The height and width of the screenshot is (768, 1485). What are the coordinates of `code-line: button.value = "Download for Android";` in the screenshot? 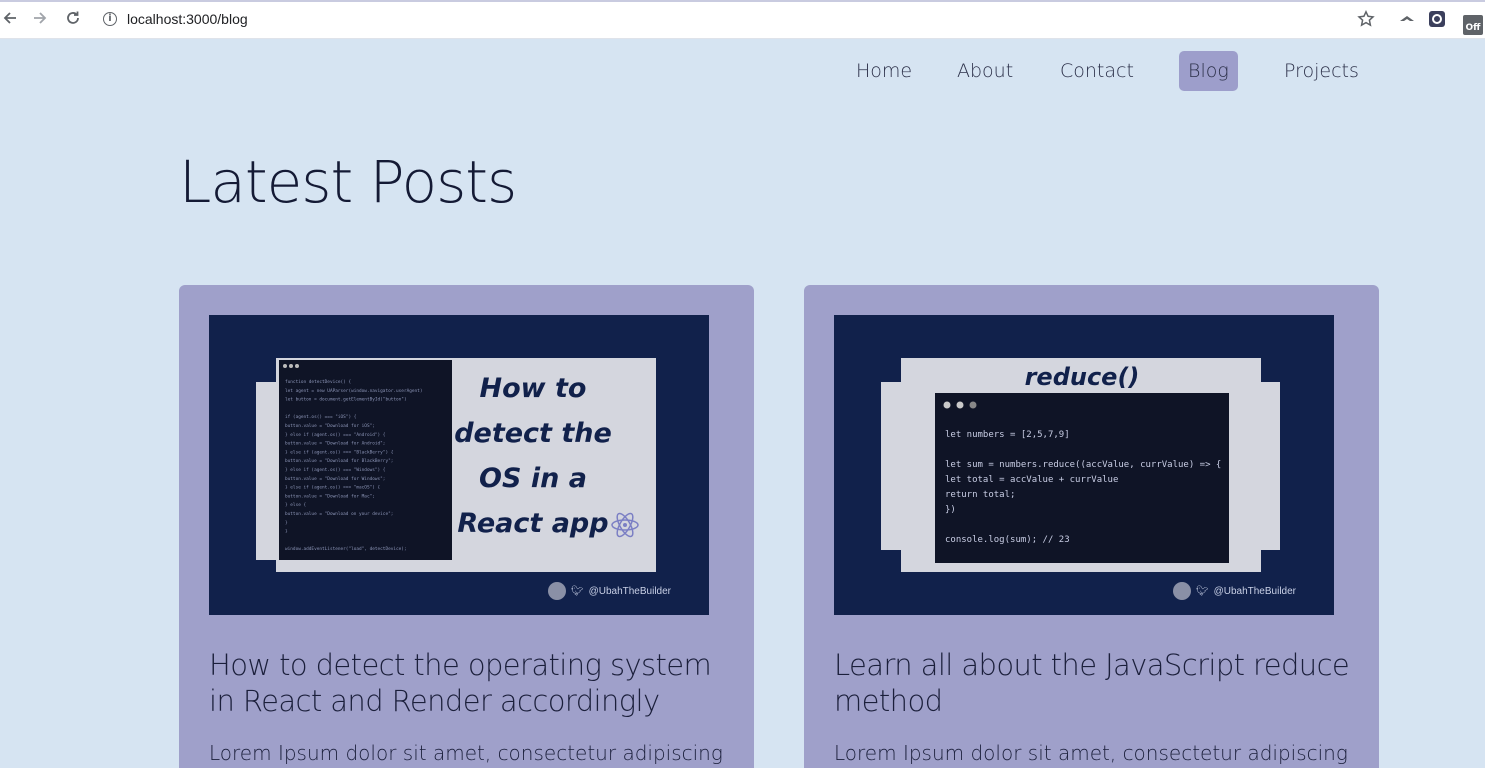 It's located at (335, 444).